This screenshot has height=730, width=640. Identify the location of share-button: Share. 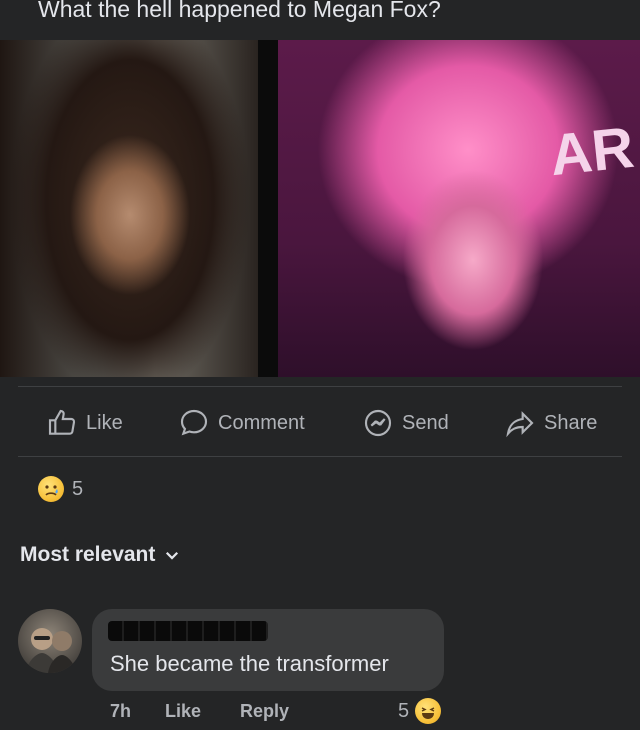
(550, 423).